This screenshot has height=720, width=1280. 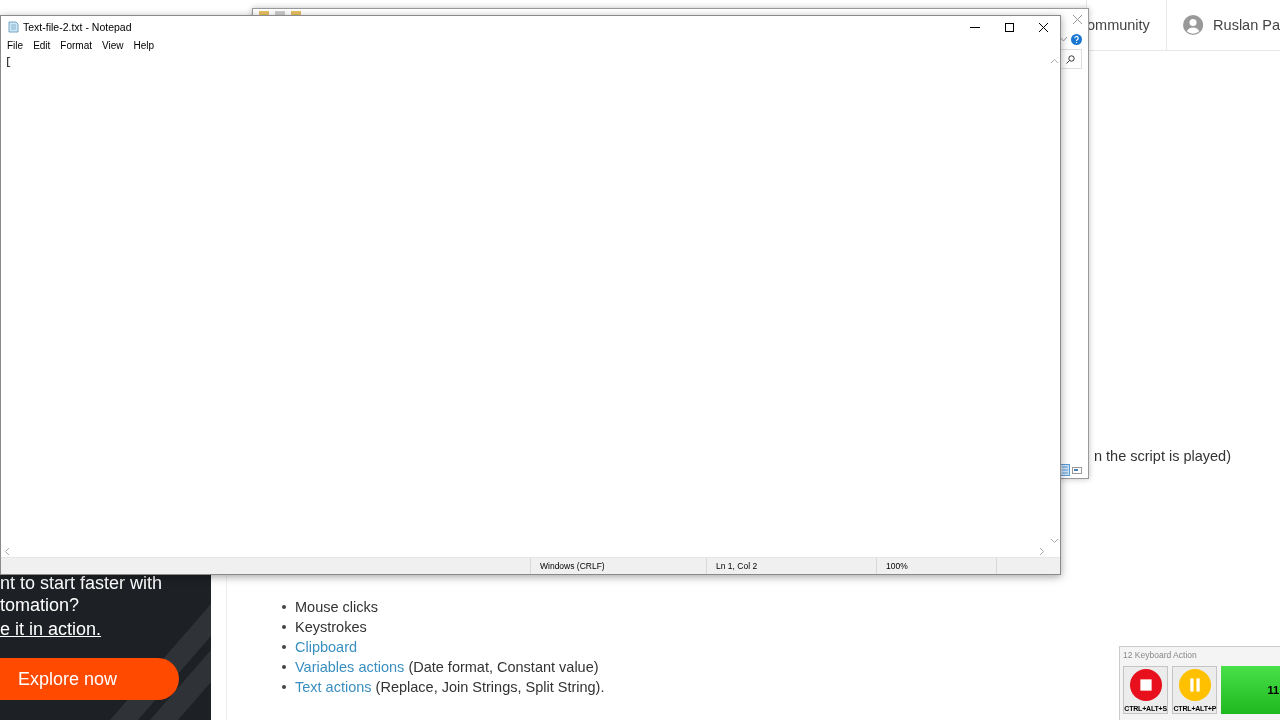 What do you see at coordinates (1160, 655) in the screenshot?
I see `panel-title: 12 Keyboard Action` at bounding box center [1160, 655].